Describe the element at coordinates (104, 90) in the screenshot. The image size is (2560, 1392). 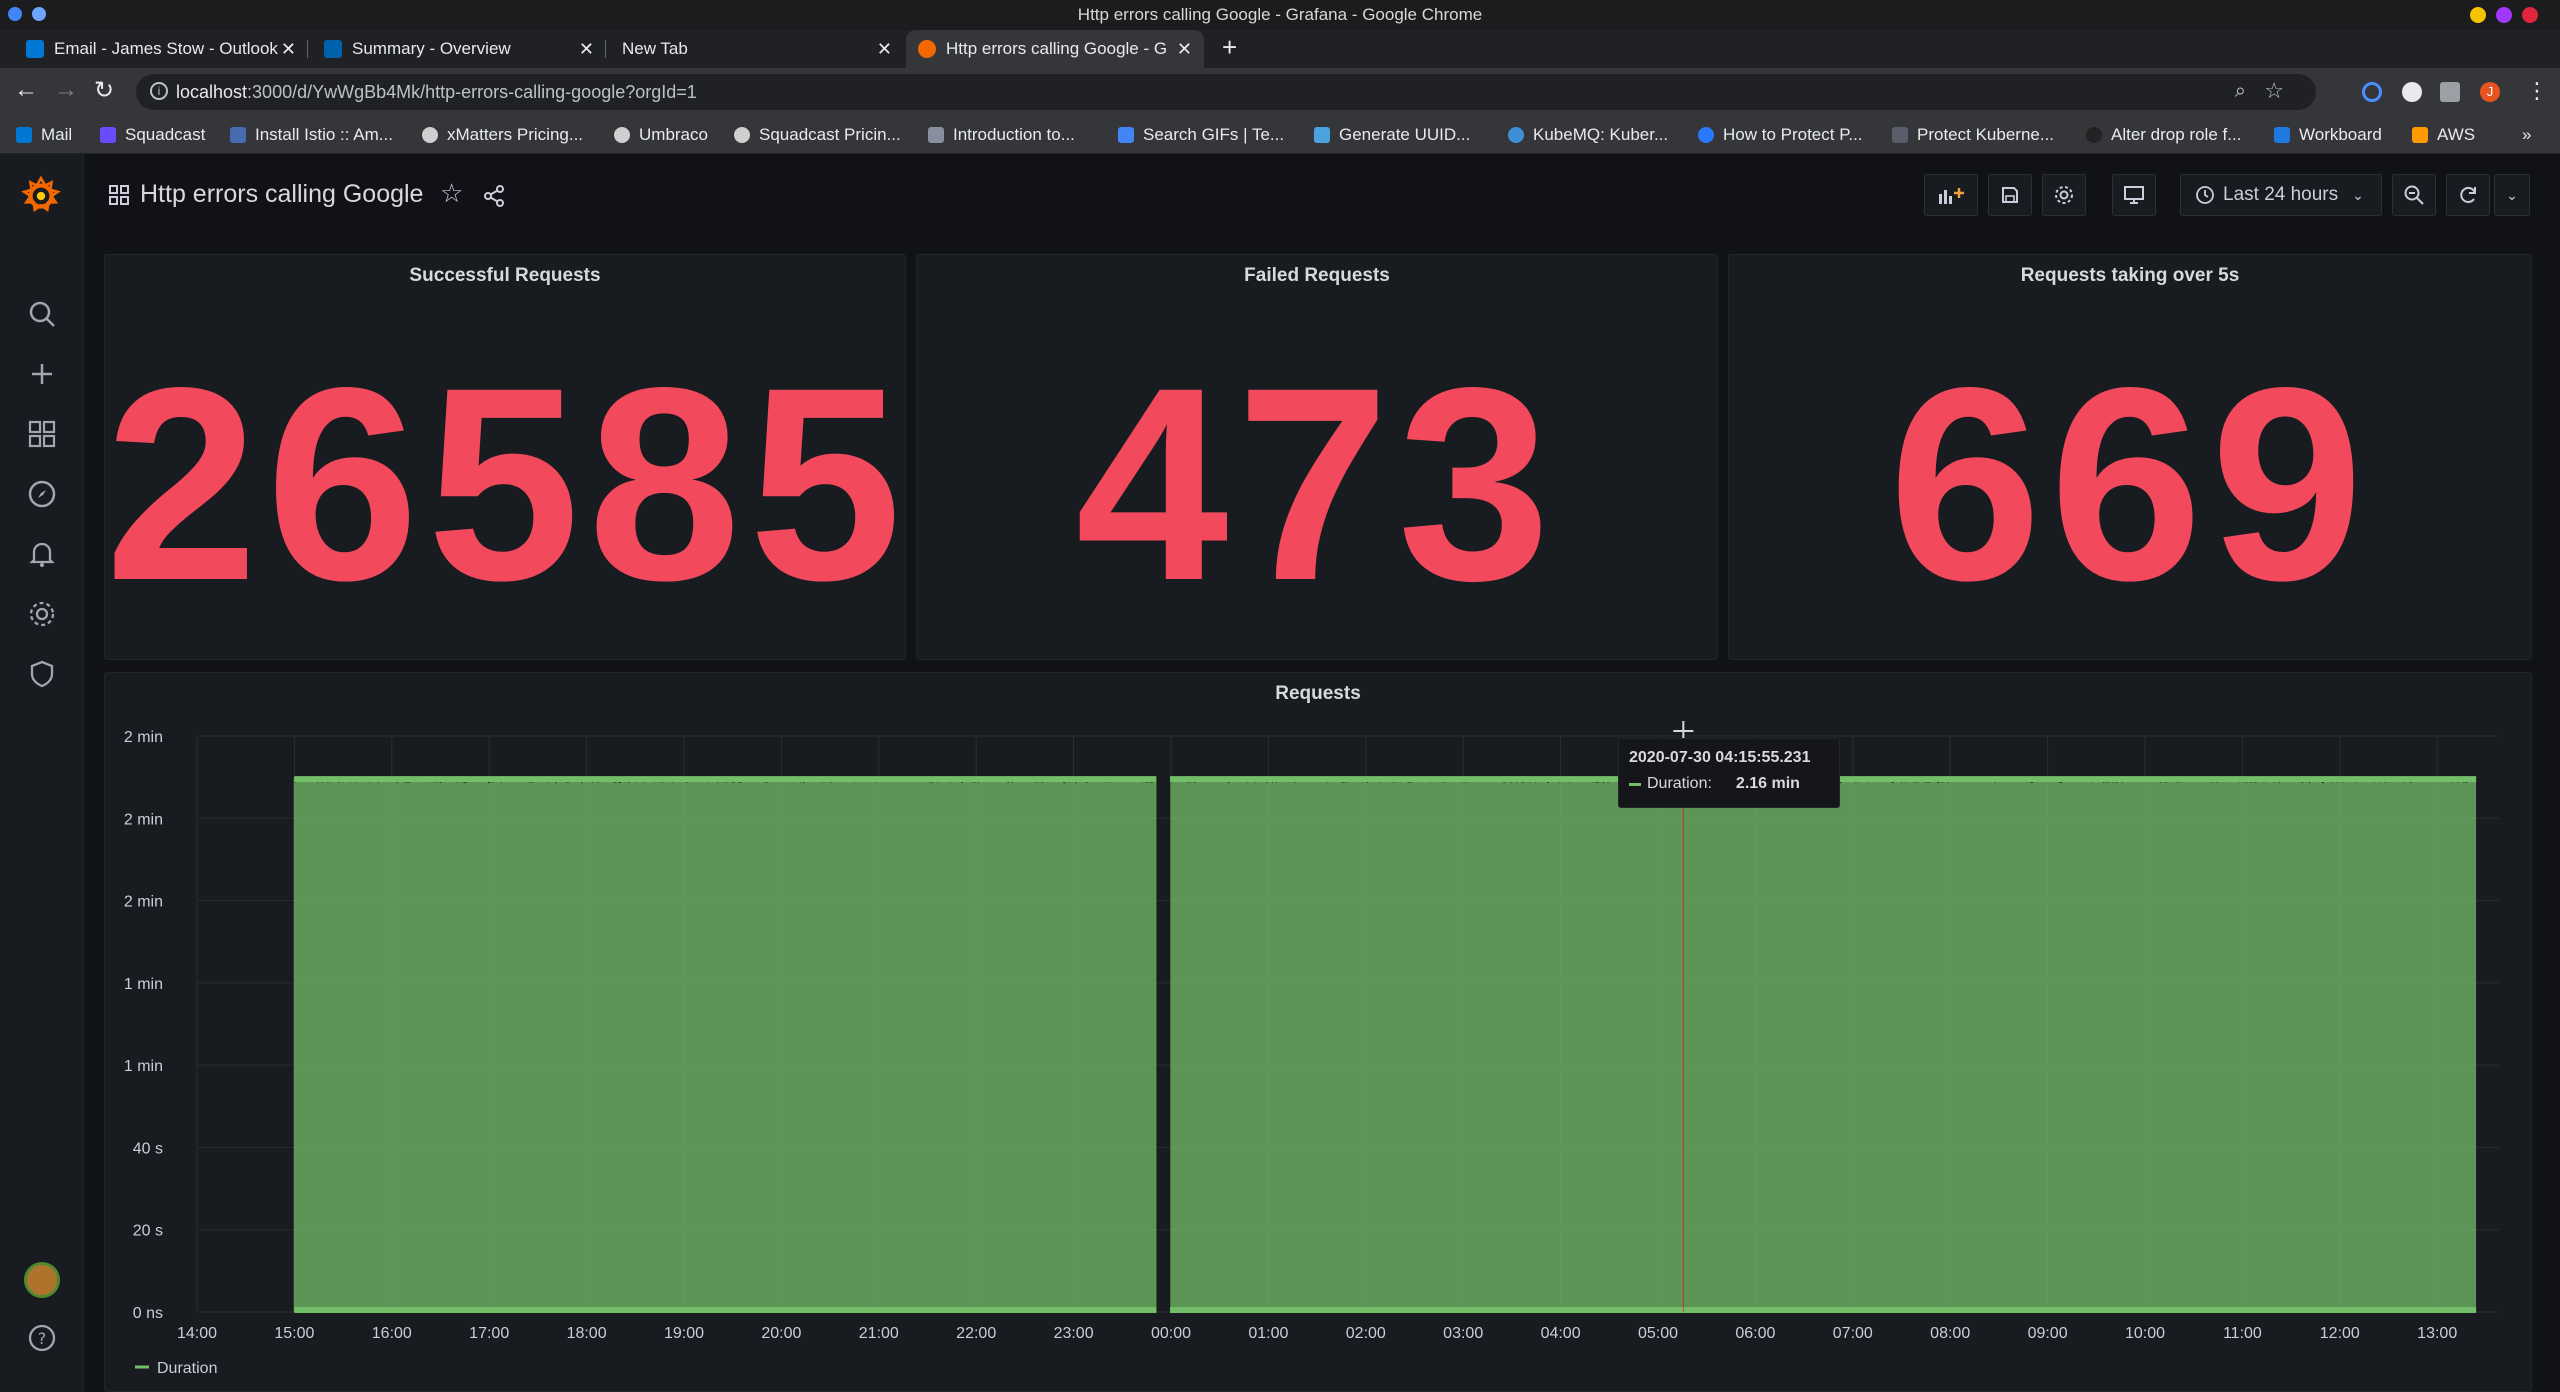
I see `reload-icon: ↻` at that location.